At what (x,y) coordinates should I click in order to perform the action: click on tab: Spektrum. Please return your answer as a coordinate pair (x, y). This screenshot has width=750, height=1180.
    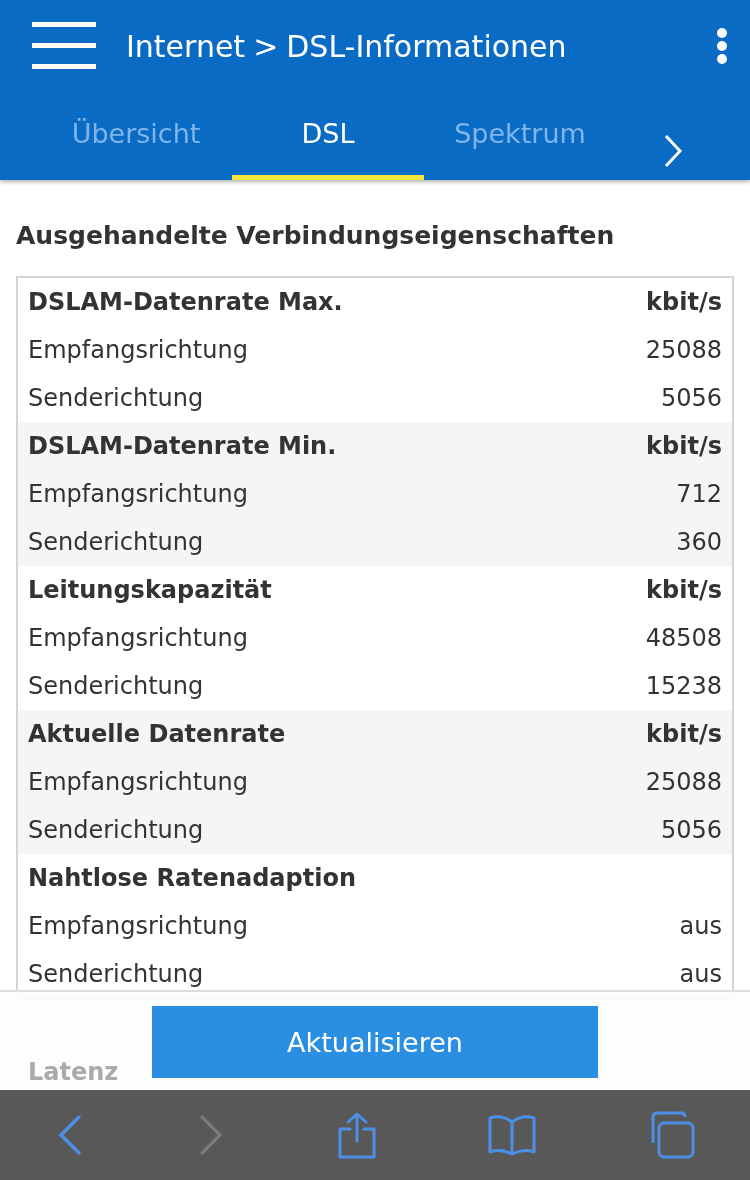
    Looking at the image, I should click on (520, 136).